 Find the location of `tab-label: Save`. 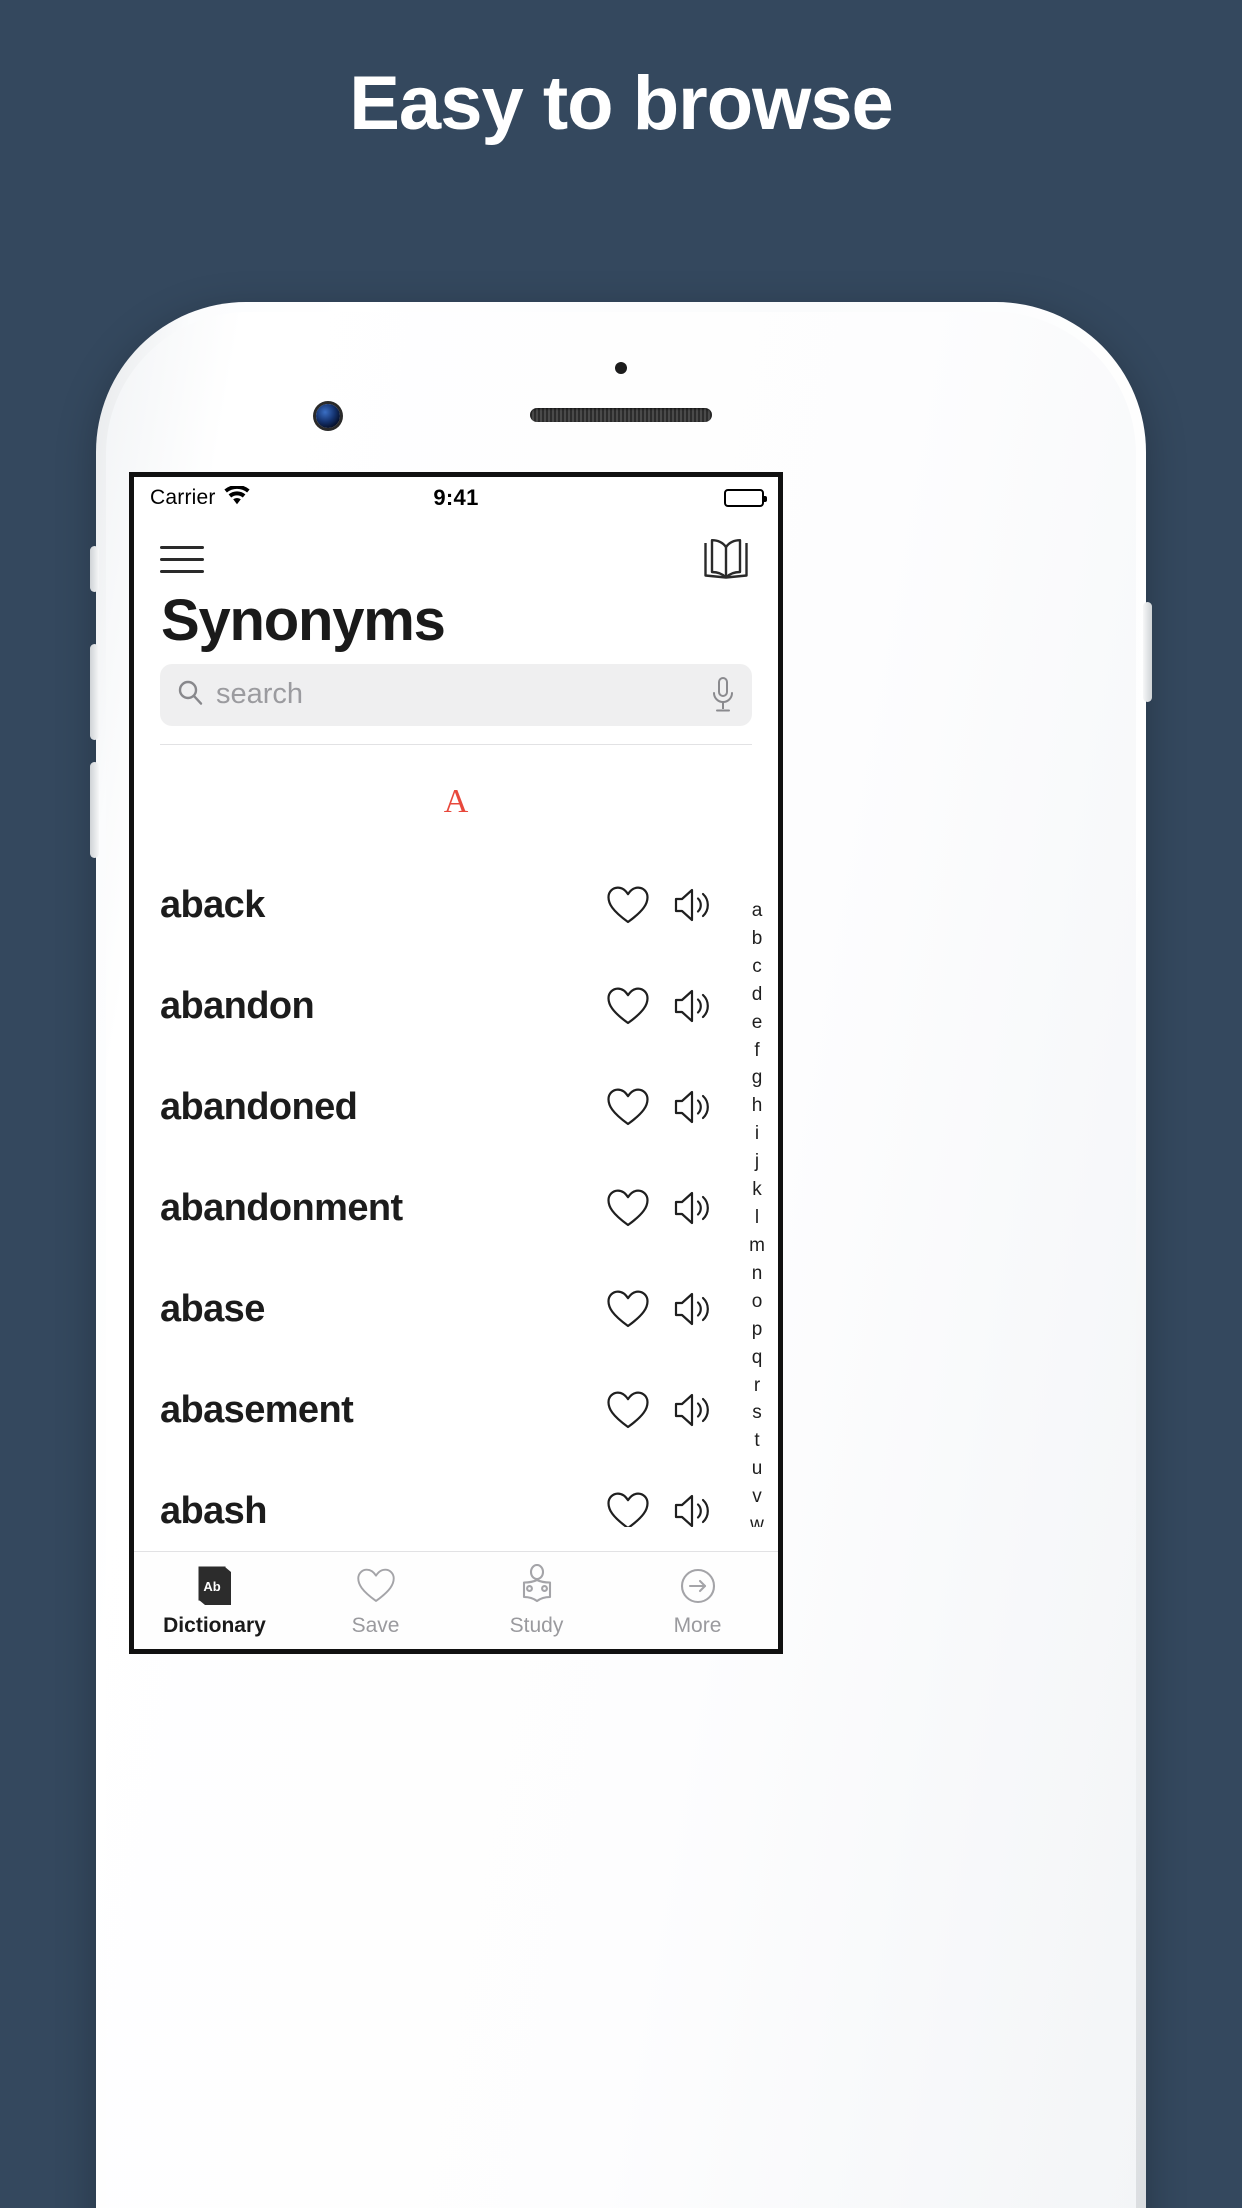

tab-label: Save is located at coordinates (375, 1625).